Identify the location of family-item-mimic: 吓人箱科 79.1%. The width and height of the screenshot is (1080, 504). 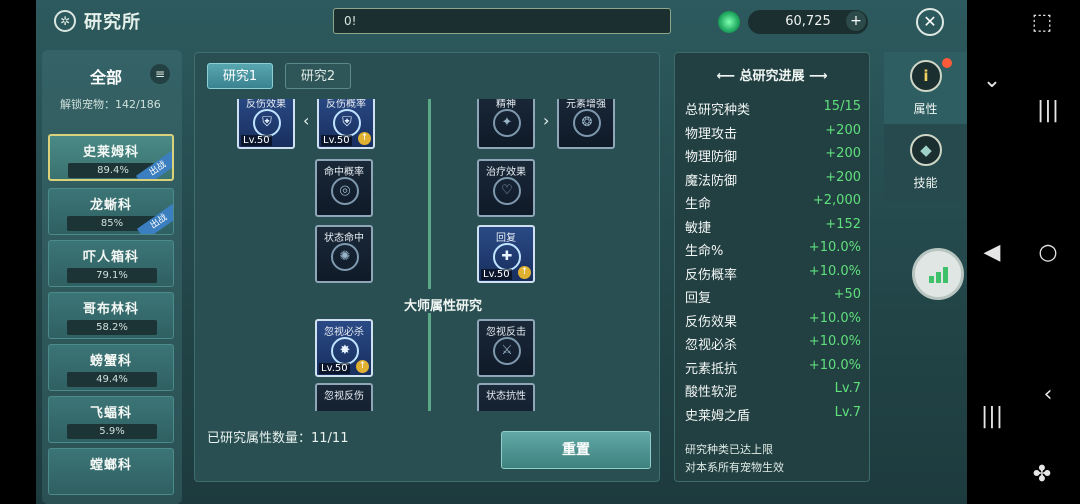
(111, 263).